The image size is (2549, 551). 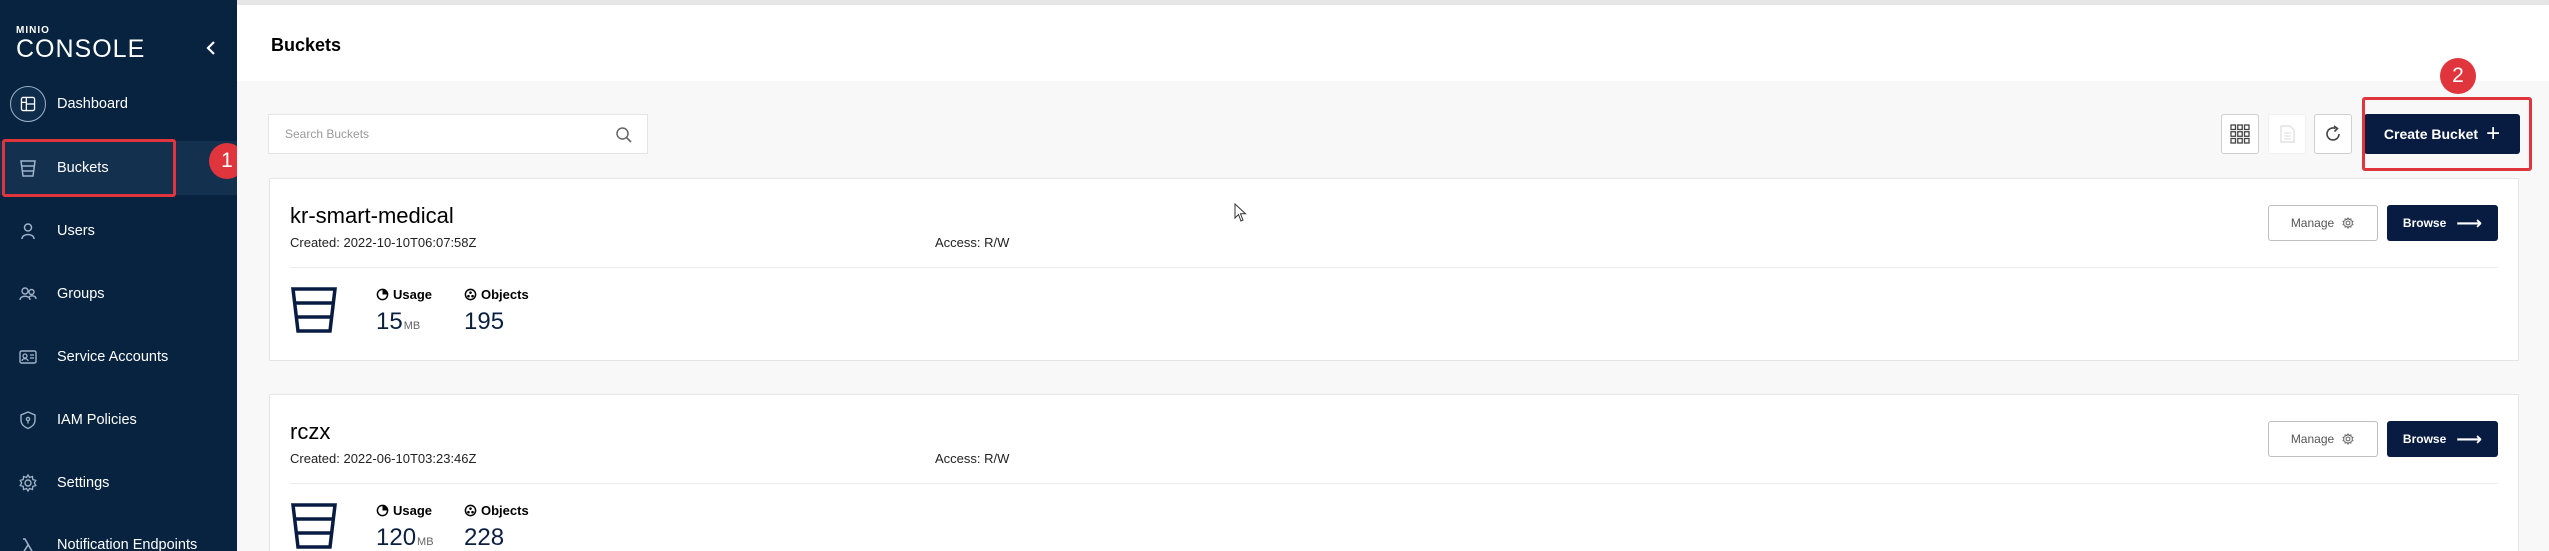 What do you see at coordinates (83, 483) in the screenshot?
I see `sidebar-item-label: Settings` at bounding box center [83, 483].